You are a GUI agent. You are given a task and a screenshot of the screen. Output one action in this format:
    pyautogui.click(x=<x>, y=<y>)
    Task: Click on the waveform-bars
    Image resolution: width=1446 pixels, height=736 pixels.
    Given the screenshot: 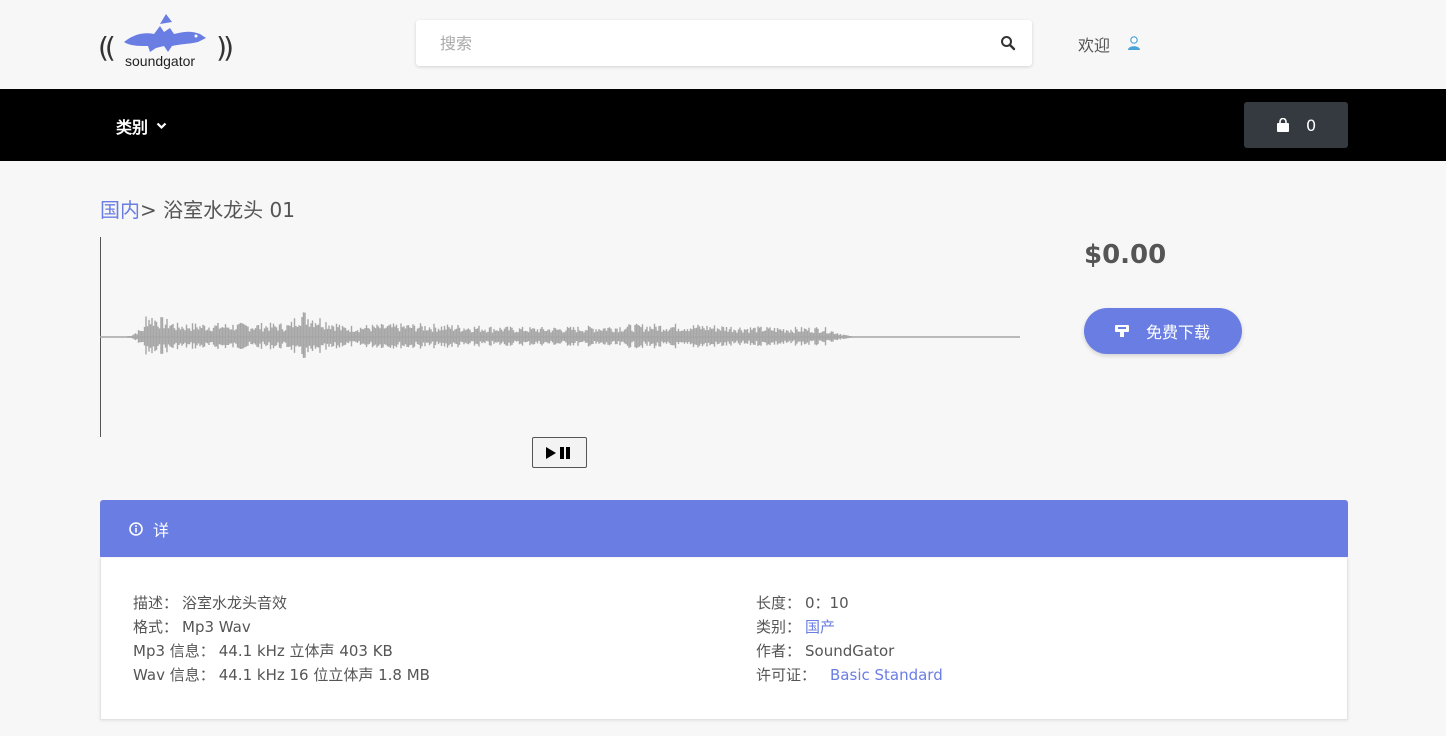 What is the action you would take?
    pyautogui.click(x=489, y=335)
    